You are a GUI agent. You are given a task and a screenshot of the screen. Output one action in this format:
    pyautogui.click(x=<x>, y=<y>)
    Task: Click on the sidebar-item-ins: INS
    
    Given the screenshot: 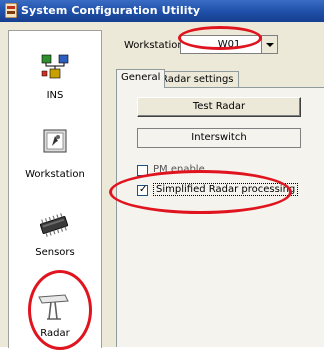 What is the action you would take?
    pyautogui.click(x=55, y=75)
    